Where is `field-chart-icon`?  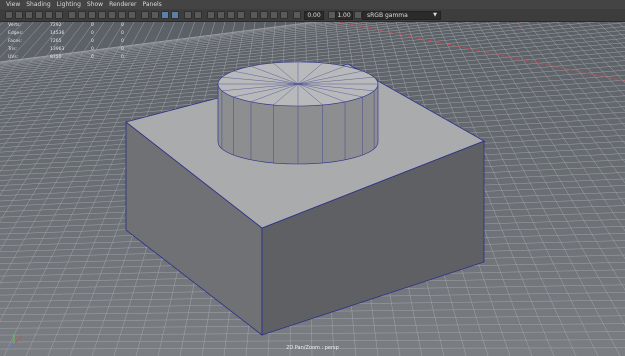
field-chart-icon is located at coordinates (112, 15).